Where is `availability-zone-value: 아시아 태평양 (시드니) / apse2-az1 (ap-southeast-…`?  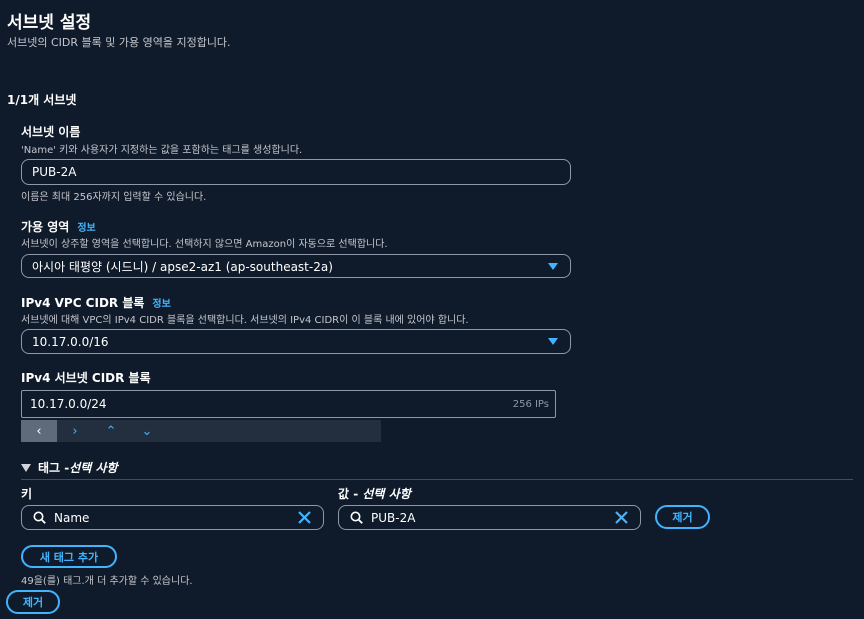 availability-zone-value: 아시아 태평양 (시드니) / apse2-az1 (ap-southeast-… is located at coordinates (182, 266).